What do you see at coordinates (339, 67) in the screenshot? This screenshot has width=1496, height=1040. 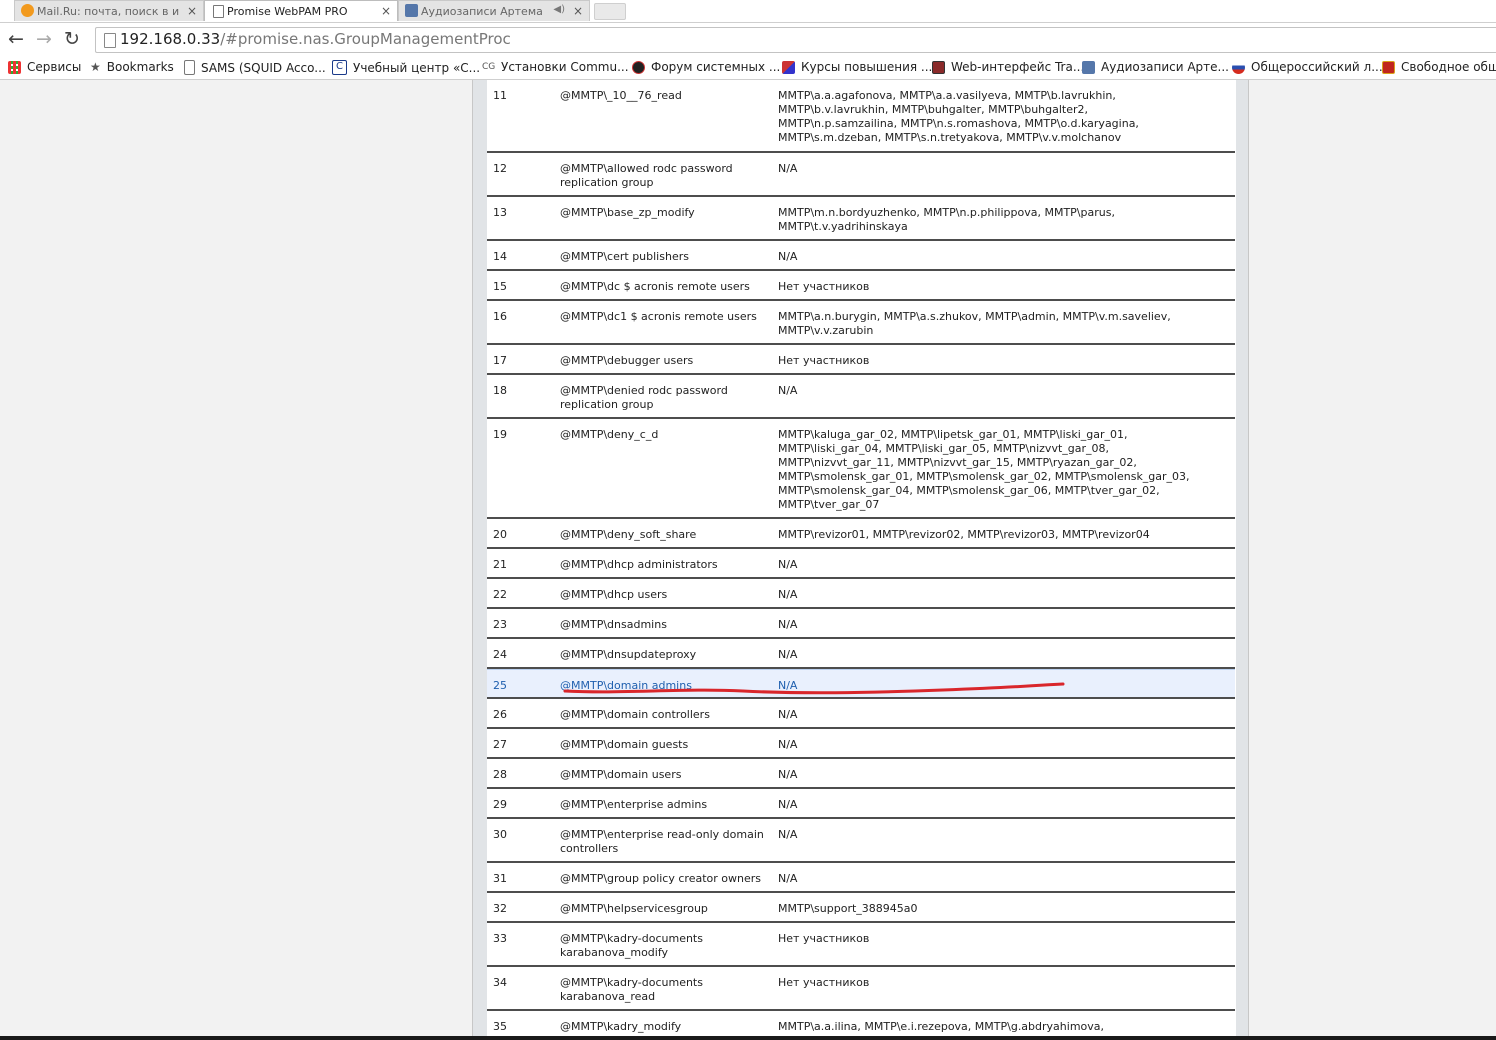 I see `c-logo-icon: C` at bounding box center [339, 67].